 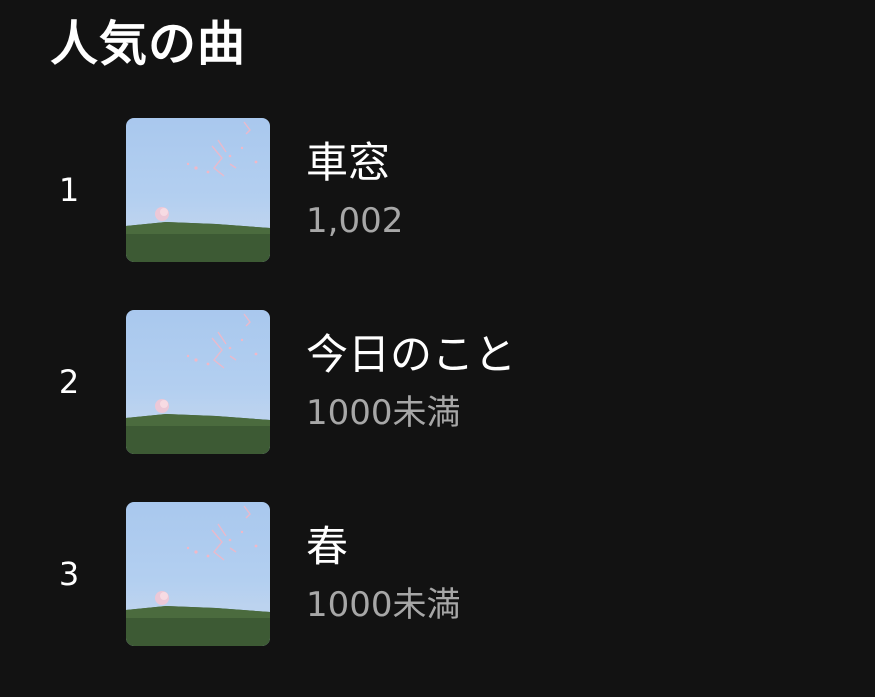 I want to click on track-play-count: 1,002, so click(x=355, y=221).